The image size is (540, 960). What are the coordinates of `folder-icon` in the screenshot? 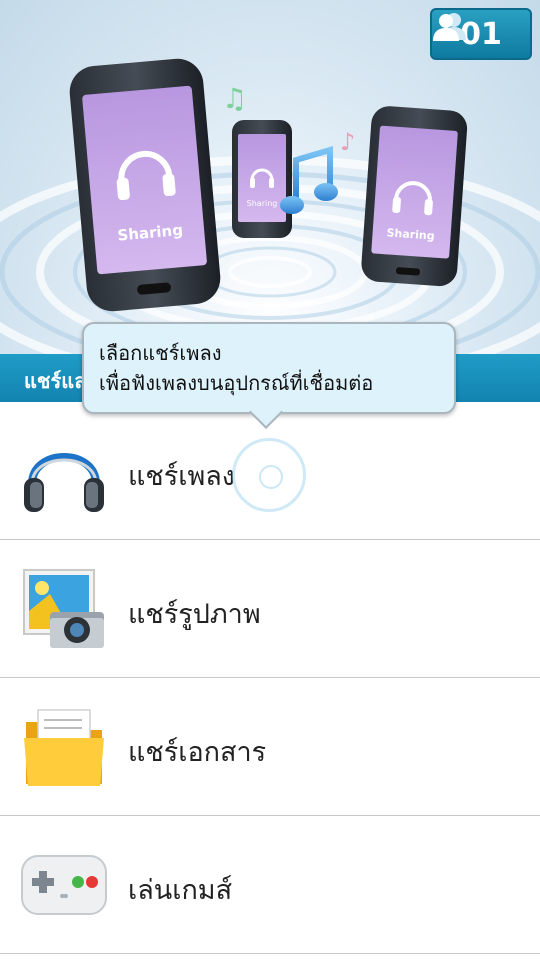 It's located at (64, 747).